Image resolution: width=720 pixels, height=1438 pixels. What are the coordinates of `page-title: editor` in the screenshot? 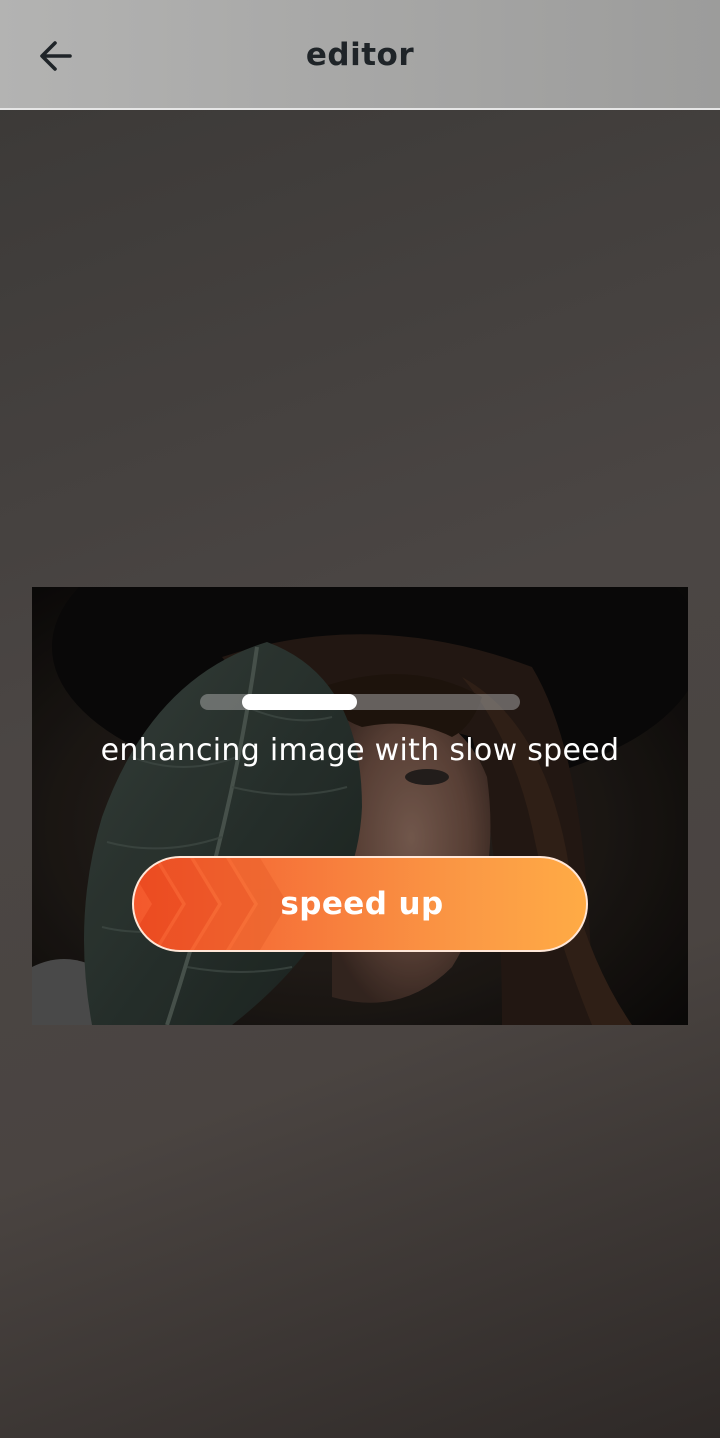 It's located at (360, 55).